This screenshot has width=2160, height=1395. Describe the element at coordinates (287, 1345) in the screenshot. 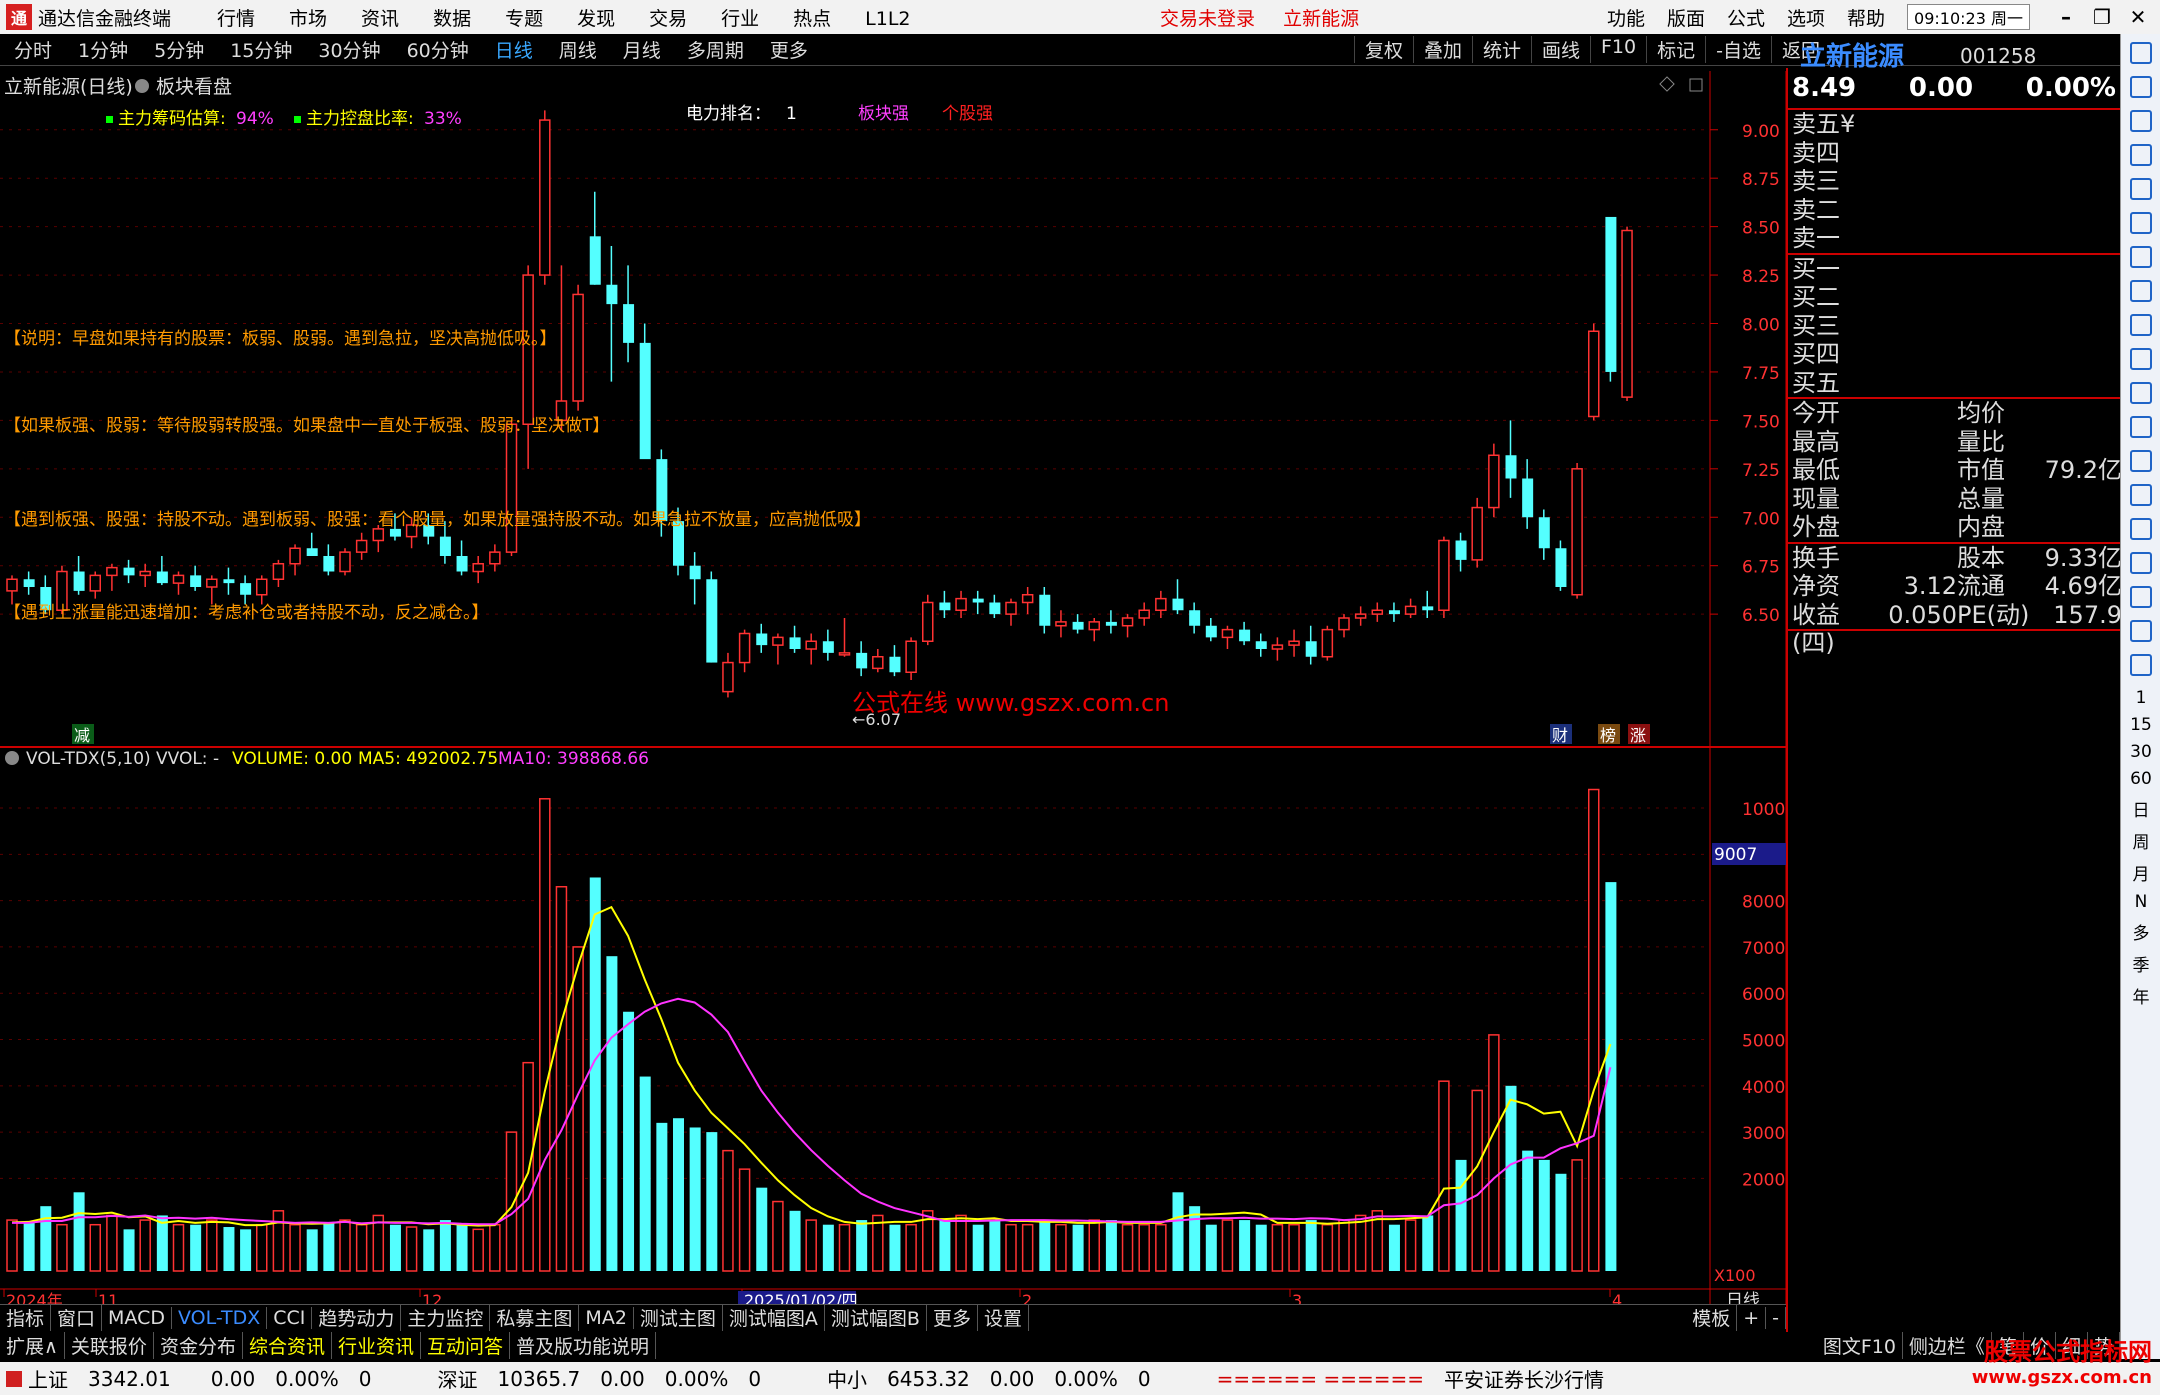

I see `info-tab-3: 综合资讯` at that location.